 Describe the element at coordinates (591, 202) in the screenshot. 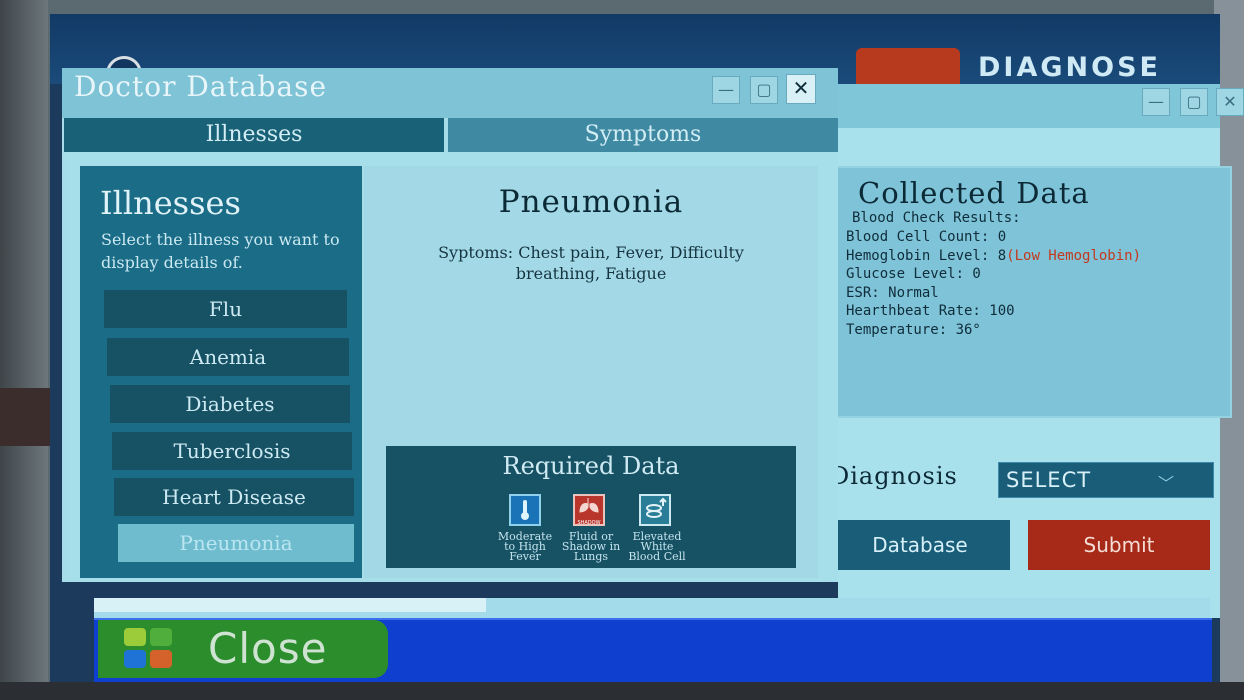

I see `illness-detail-title: Pneumonia` at that location.